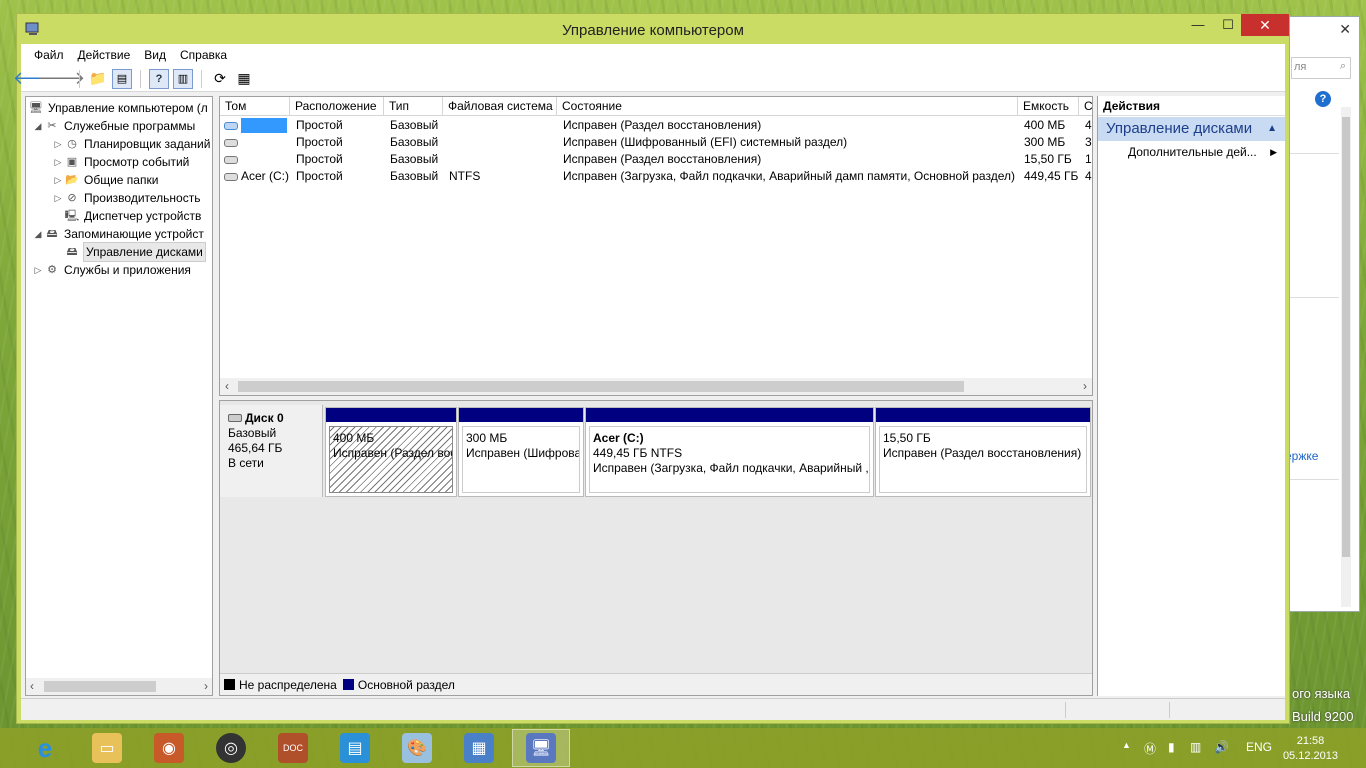 The image size is (1366, 768). What do you see at coordinates (1301, 456) in the screenshot?
I see `background-link: ержке` at bounding box center [1301, 456].